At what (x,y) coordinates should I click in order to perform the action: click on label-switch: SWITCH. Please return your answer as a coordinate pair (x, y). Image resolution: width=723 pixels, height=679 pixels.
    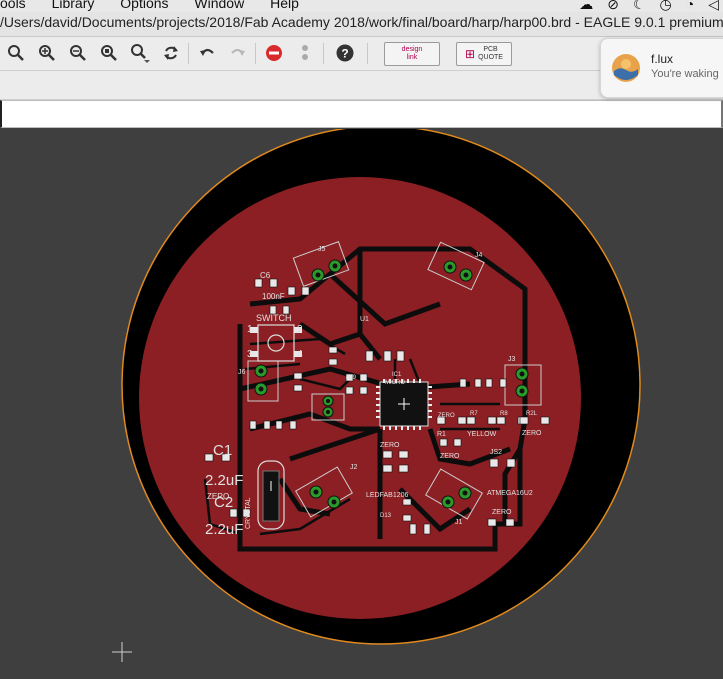
    Looking at the image, I should click on (274, 318).